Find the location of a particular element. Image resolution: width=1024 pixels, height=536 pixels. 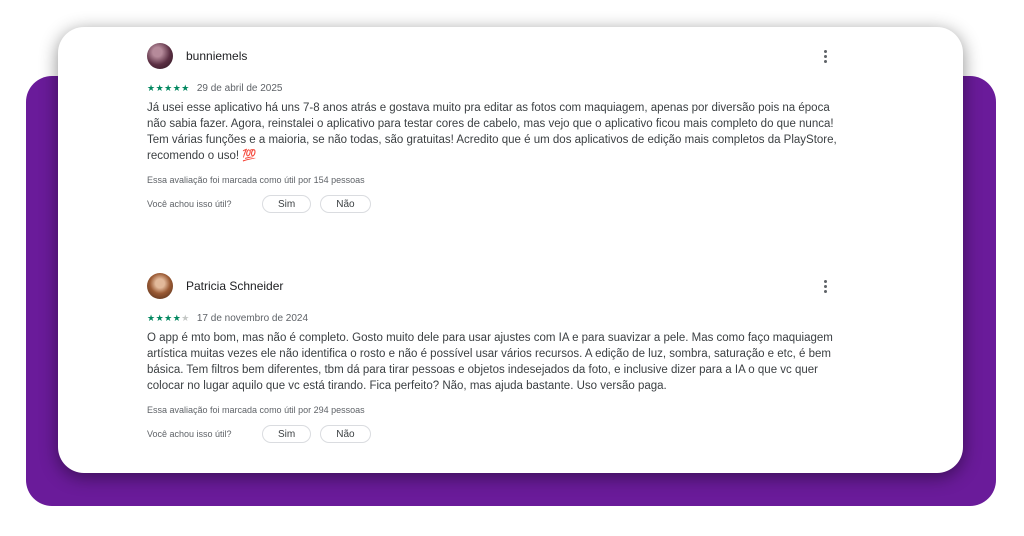

star-icon-filled: ★★★★ is located at coordinates (164, 317).